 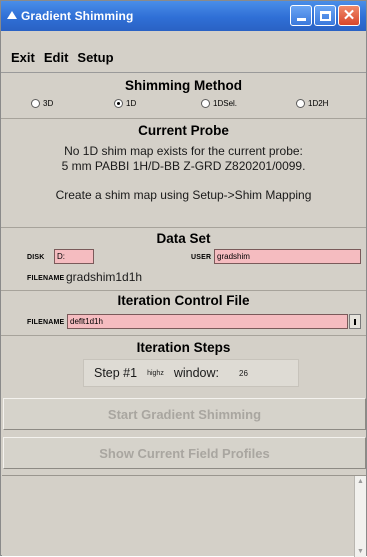 I want to click on maximize-button, so click(x=325, y=15).